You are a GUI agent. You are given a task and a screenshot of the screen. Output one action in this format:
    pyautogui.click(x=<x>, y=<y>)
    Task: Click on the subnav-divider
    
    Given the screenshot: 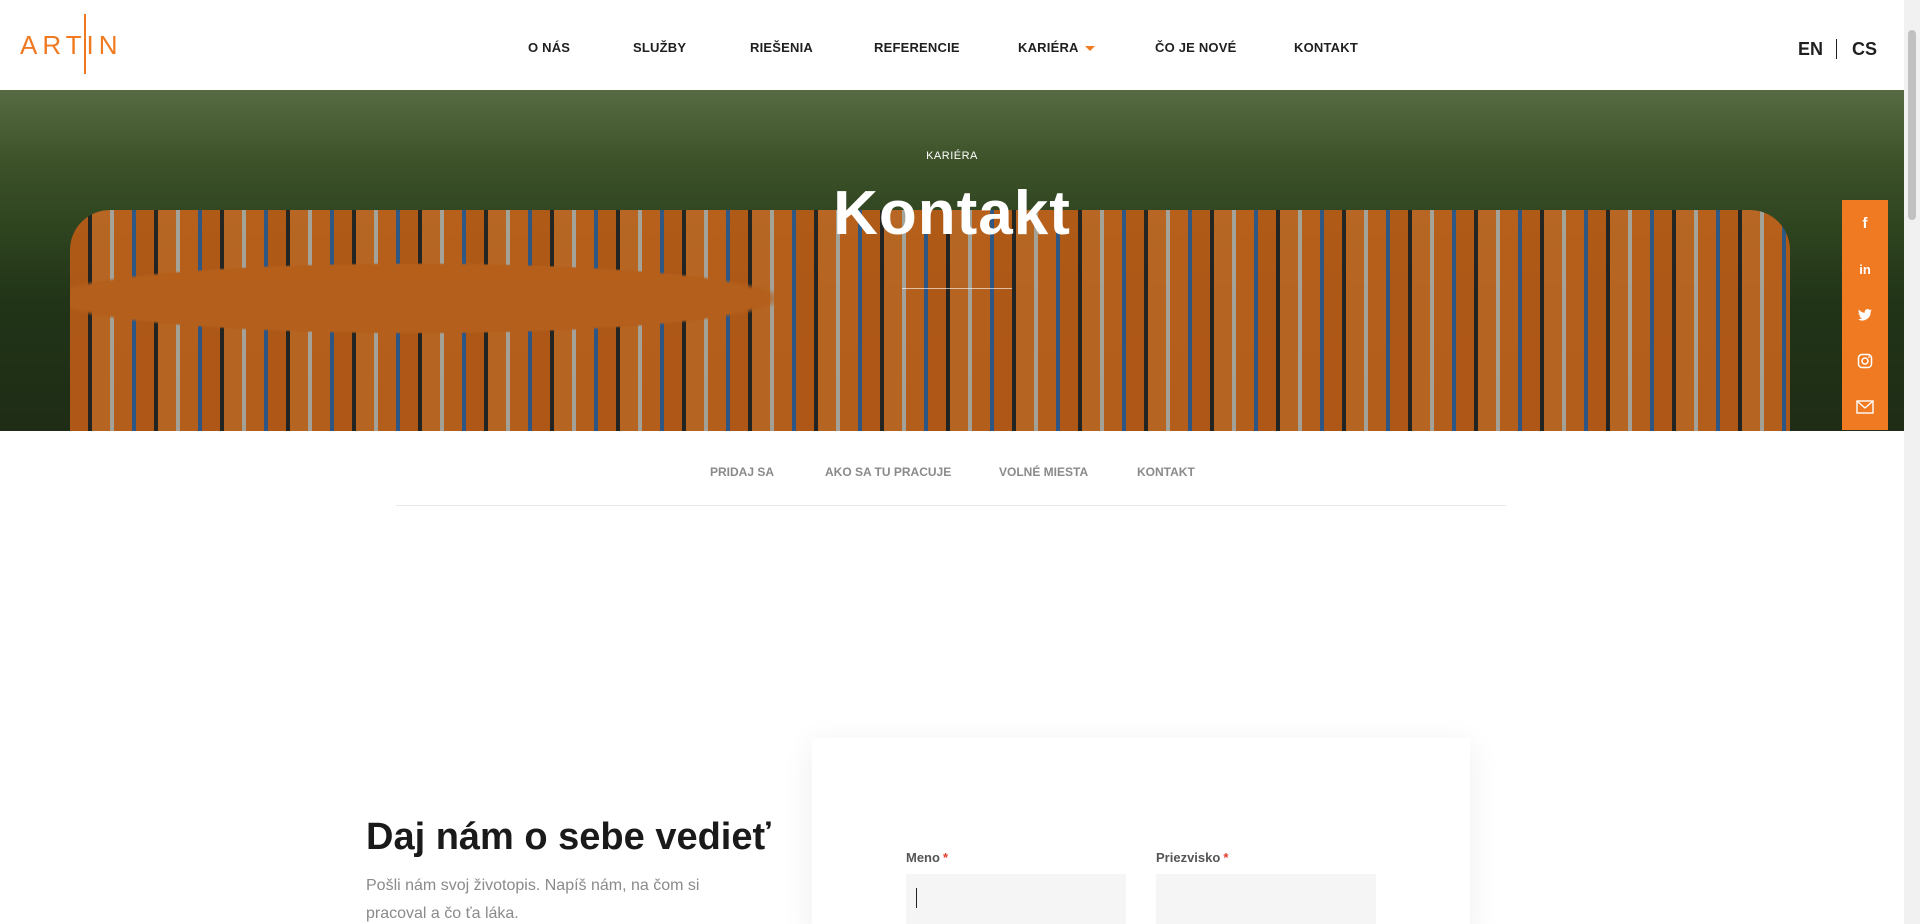 What is the action you would take?
    pyautogui.click(x=951, y=505)
    